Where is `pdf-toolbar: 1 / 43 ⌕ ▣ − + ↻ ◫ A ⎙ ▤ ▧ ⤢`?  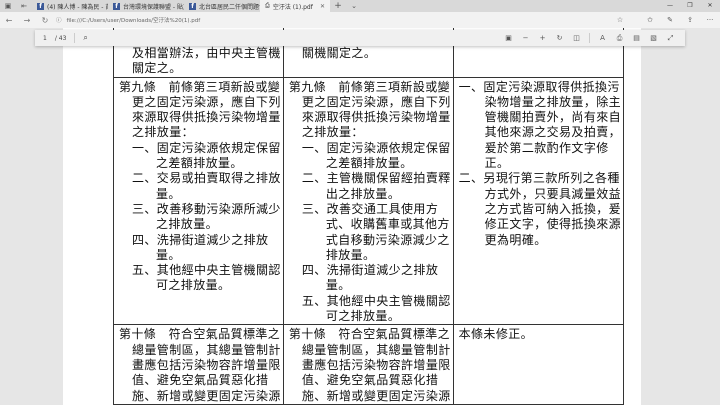 pdf-toolbar: 1 / 43 ⌕ ▣ − + ↻ ◫ A ⎙ ▤ ▧ ⤢ is located at coordinates (360, 38).